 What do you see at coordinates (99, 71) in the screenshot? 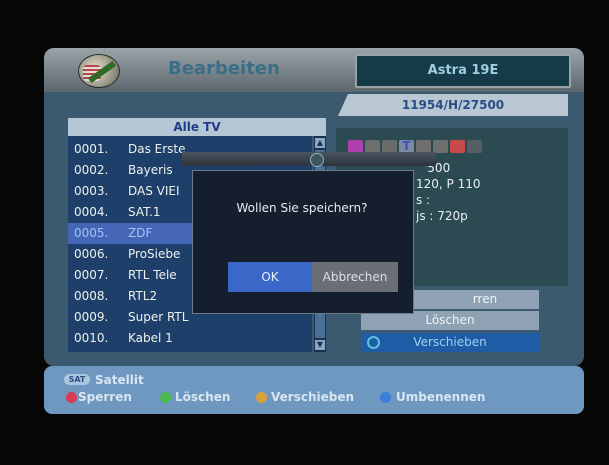
I see `edit-logo-icon` at bounding box center [99, 71].